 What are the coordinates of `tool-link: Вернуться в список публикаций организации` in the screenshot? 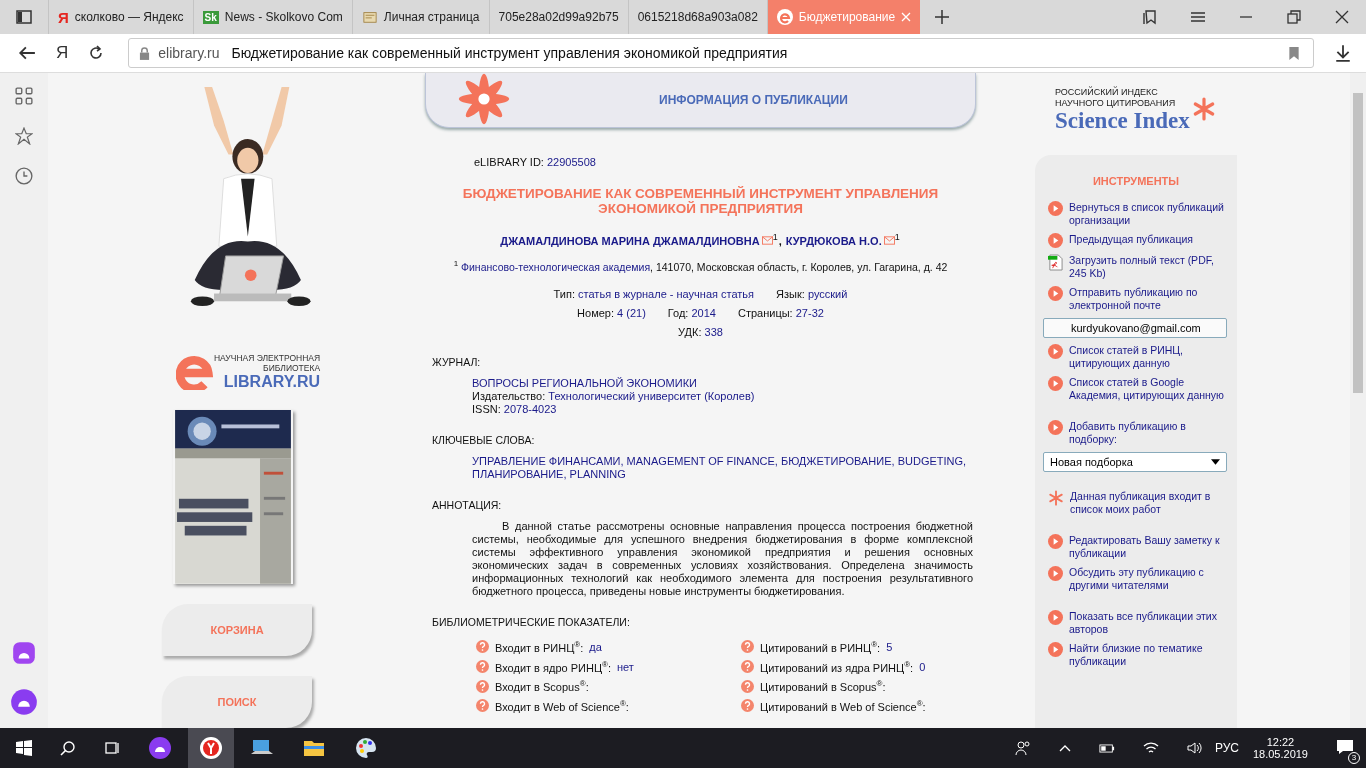 It's located at (1149, 214).